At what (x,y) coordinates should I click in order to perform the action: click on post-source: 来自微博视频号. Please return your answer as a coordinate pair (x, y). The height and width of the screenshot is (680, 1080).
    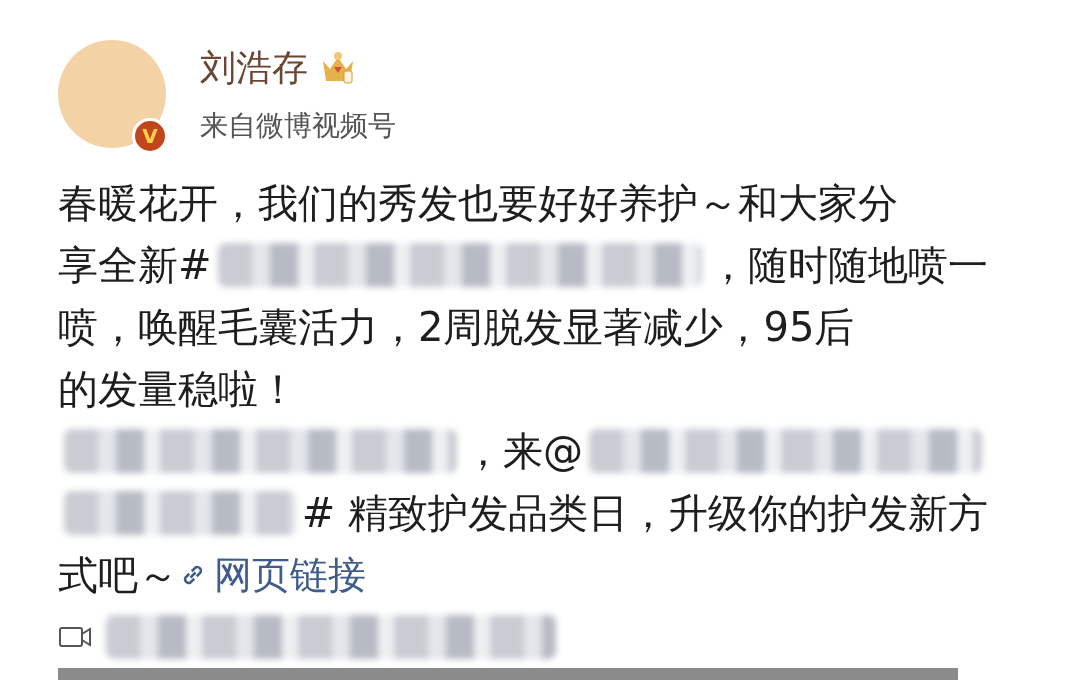
    Looking at the image, I should click on (298, 125).